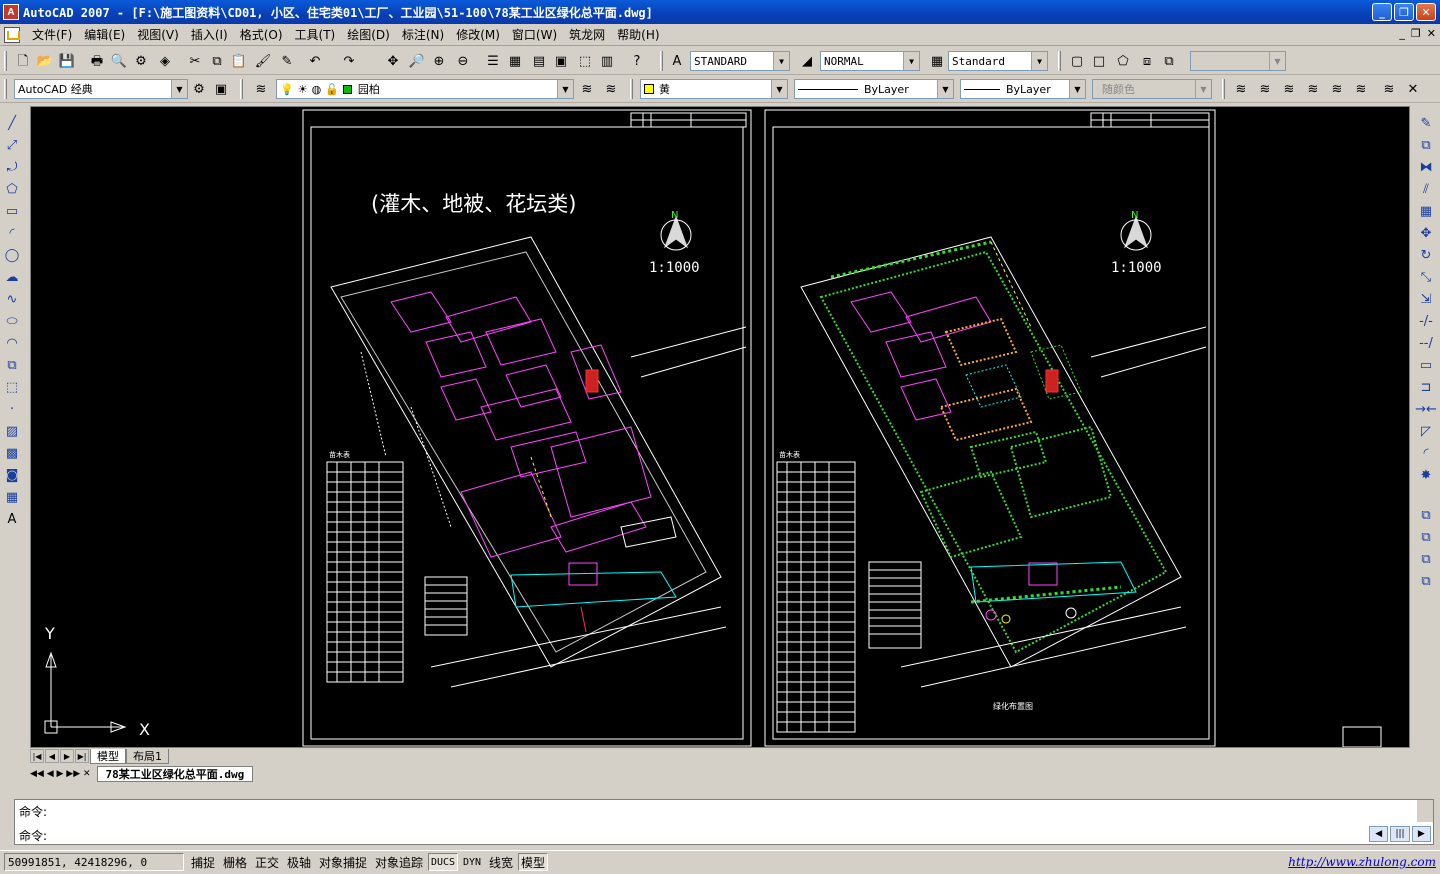 The width and height of the screenshot is (1440, 874). Describe the element at coordinates (349, 61) in the screenshot. I see `redo-icon: ↷` at that location.